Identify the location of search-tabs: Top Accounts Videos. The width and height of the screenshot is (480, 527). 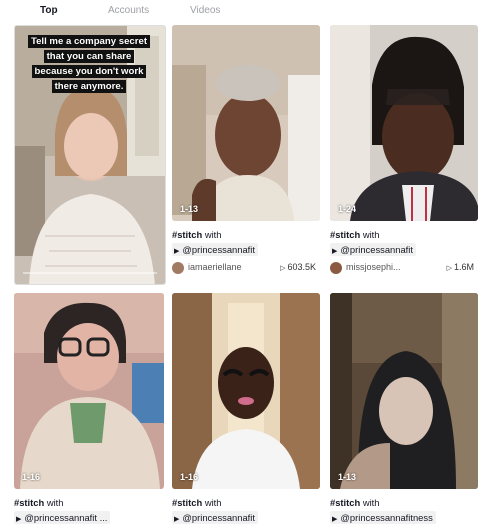
(240, 12).